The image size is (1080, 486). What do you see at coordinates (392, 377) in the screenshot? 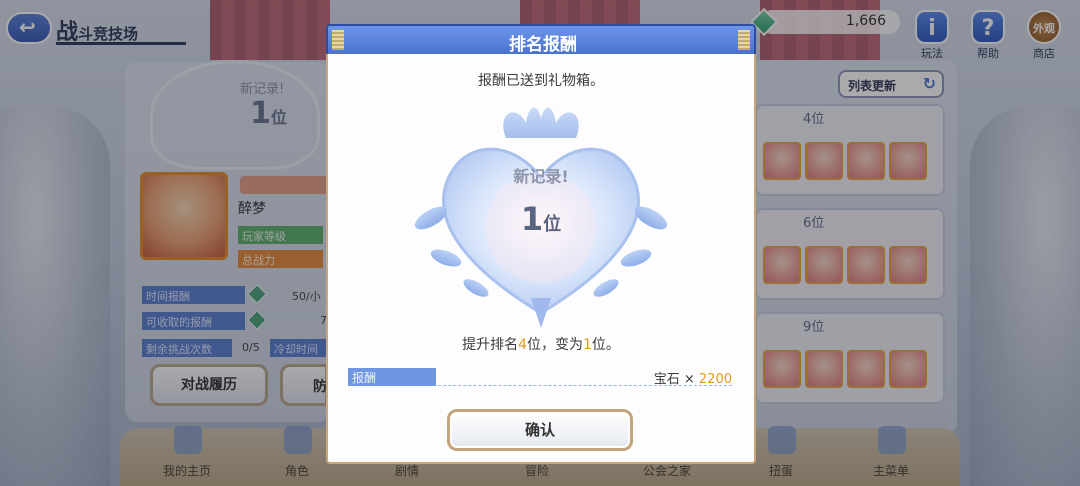
I see `reward-label: 报酬` at bounding box center [392, 377].